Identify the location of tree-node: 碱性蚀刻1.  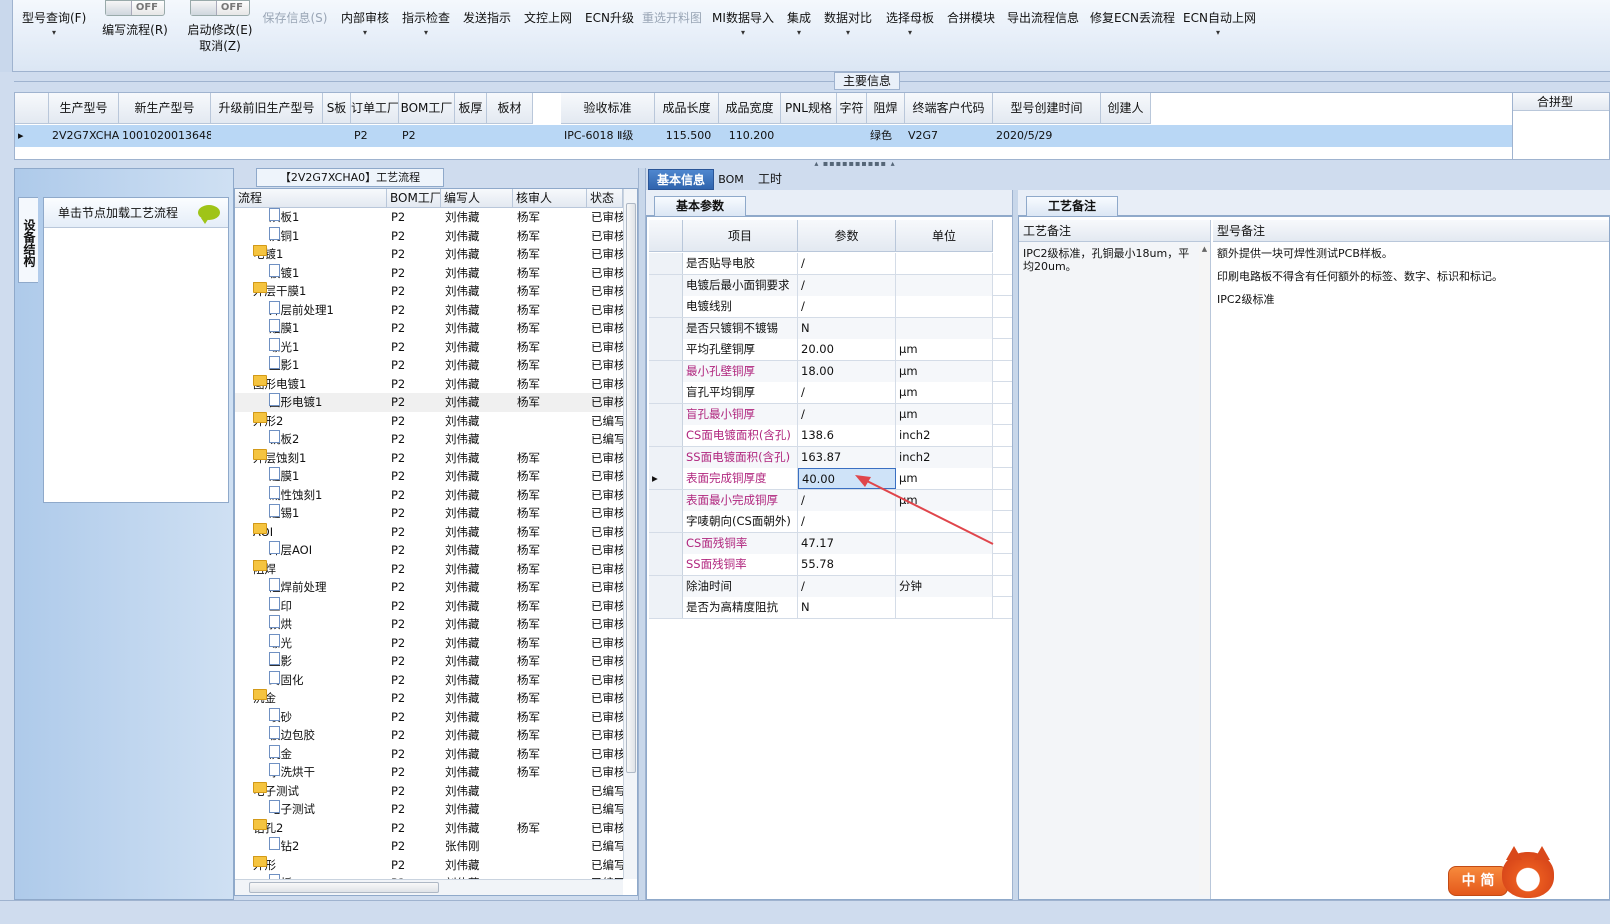
(328, 494).